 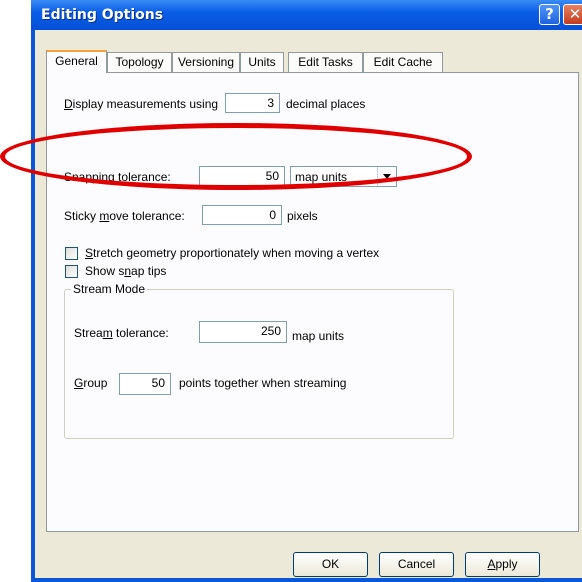 I want to click on tab-topology: Topology, so click(x=139, y=62).